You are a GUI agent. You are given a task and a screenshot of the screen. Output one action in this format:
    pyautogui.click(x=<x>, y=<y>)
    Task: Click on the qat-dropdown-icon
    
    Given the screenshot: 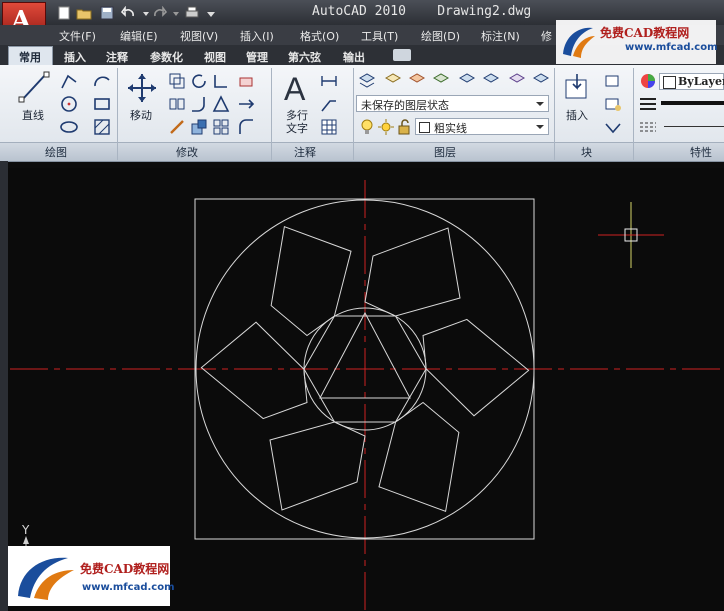 What is the action you would take?
    pyautogui.click(x=209, y=12)
    